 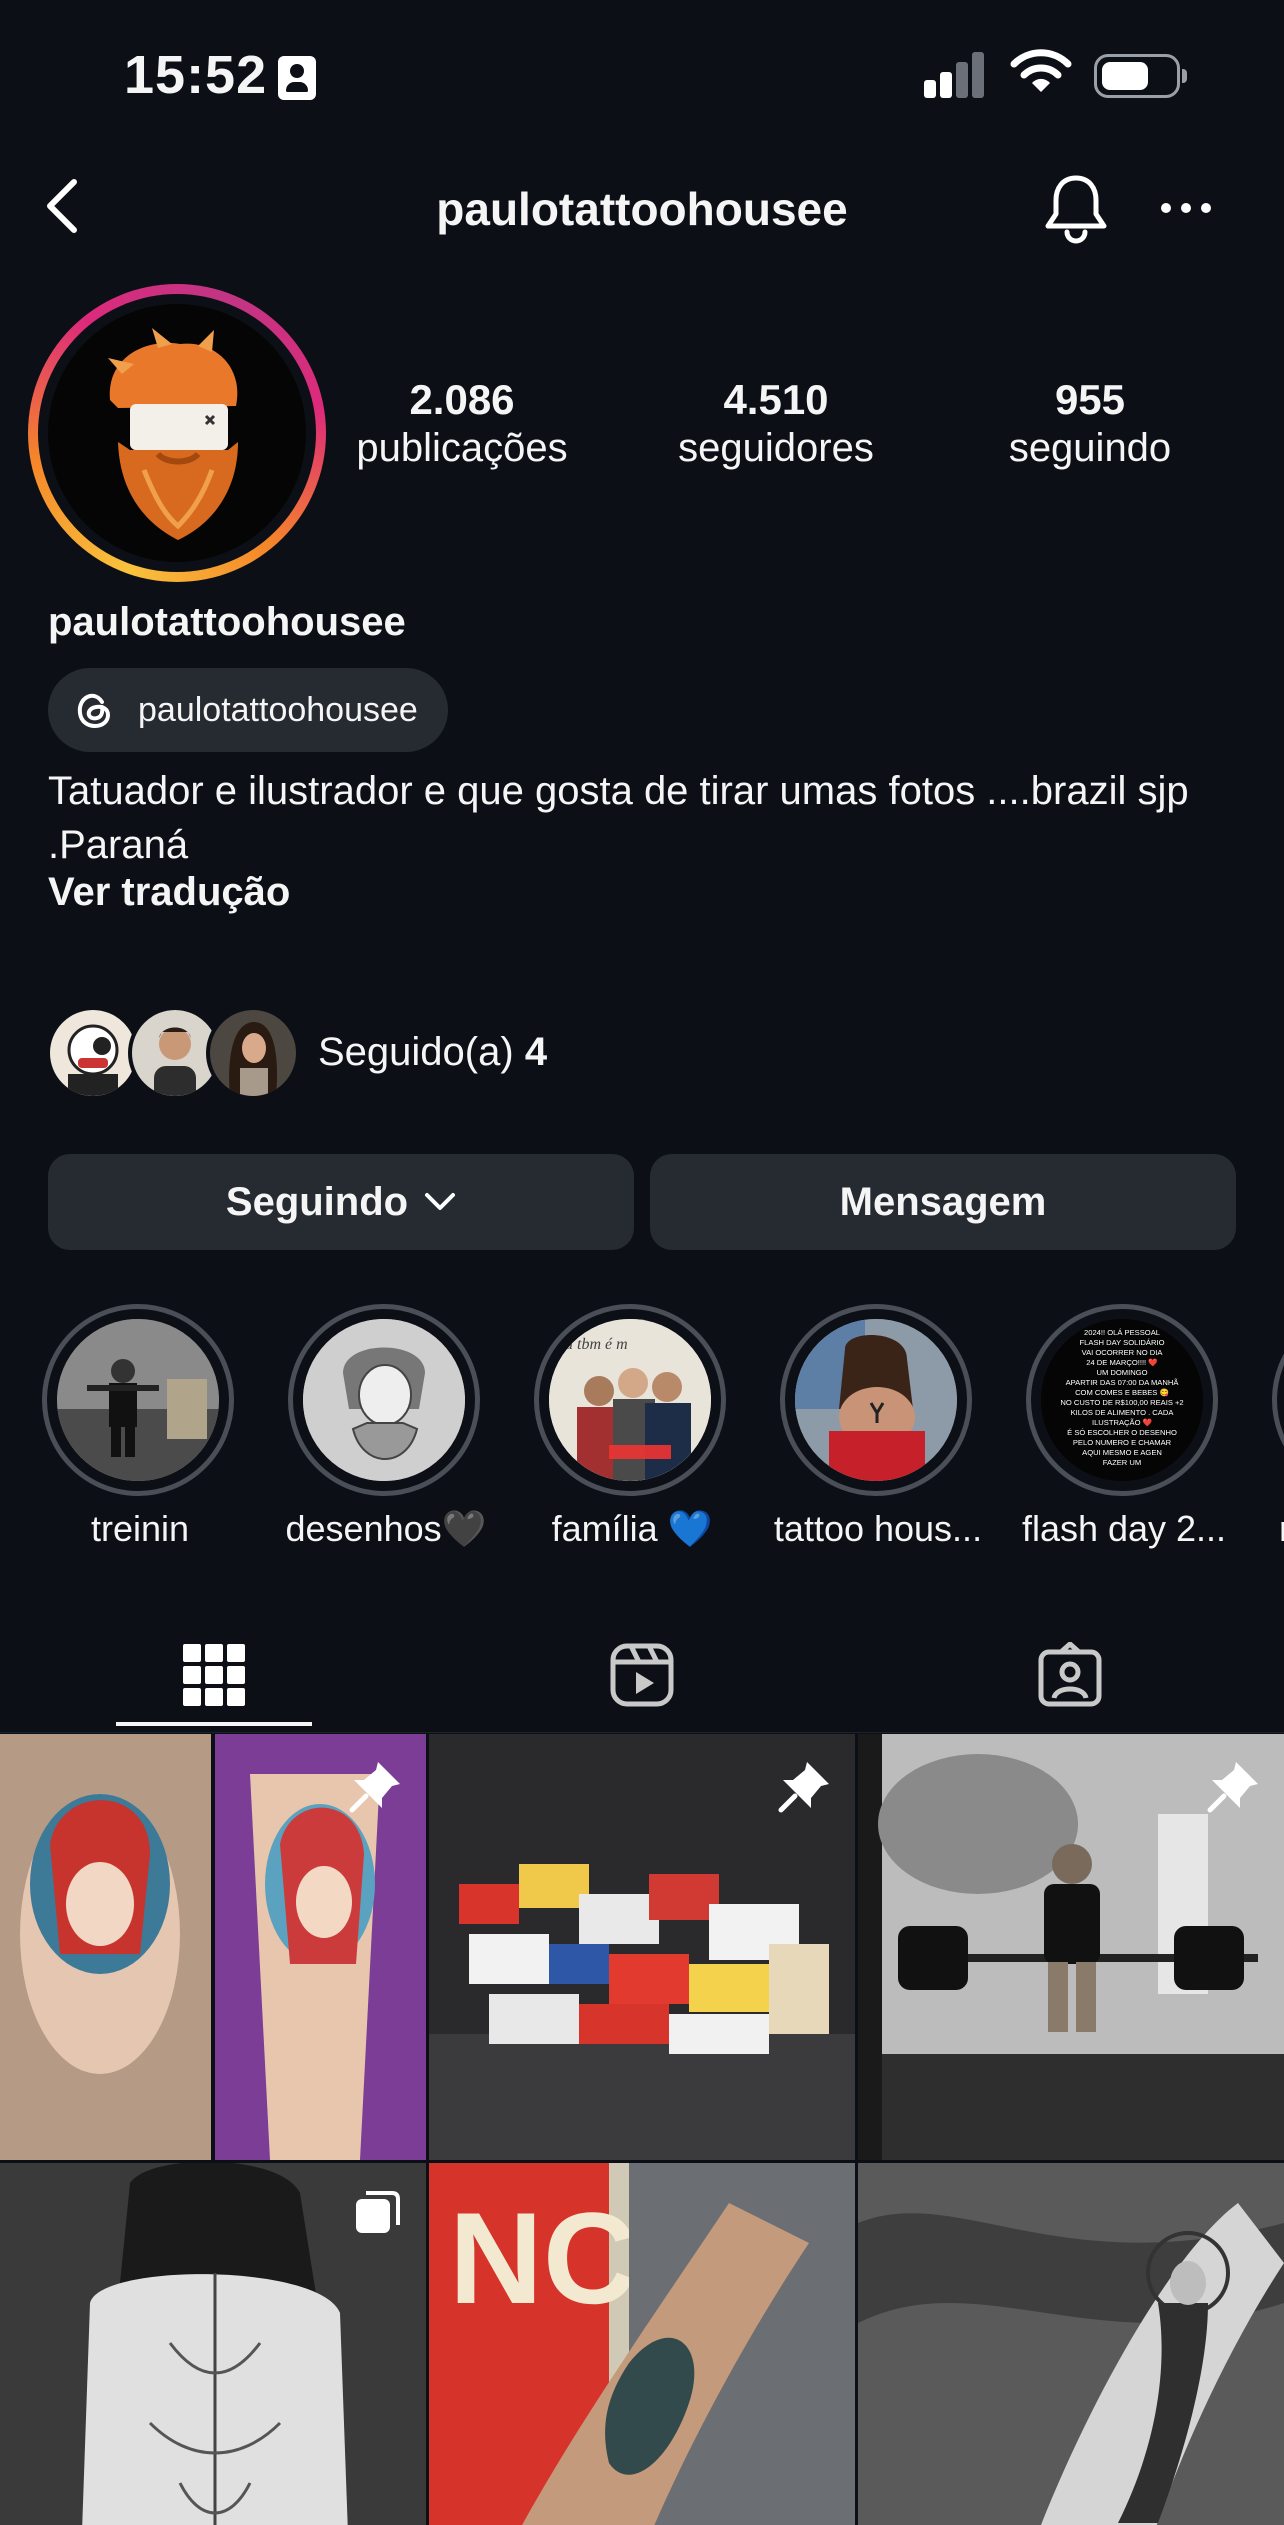 What do you see at coordinates (776, 399) in the screenshot?
I see `followers-count: 4.510` at bounding box center [776, 399].